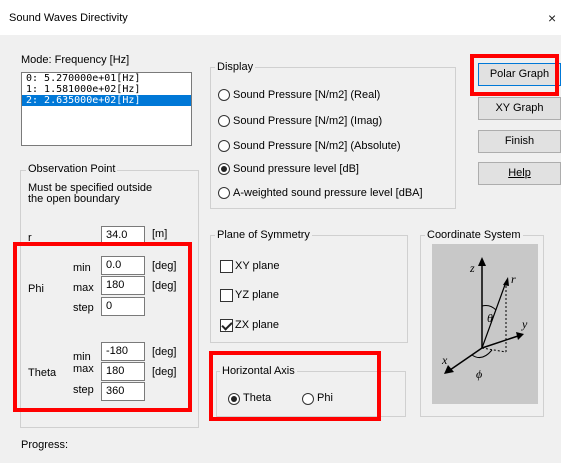 The image size is (561, 463). Describe the element at coordinates (506, 281) in the screenshot. I see `r-vector-arrow` at that location.